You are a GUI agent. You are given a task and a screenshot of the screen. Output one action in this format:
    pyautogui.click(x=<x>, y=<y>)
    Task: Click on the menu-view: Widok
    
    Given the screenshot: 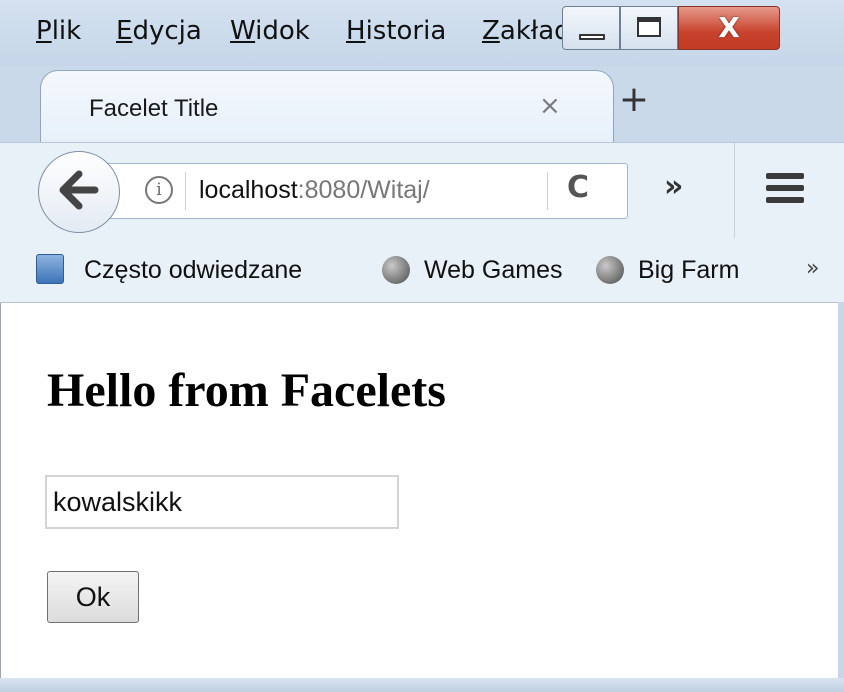 What is the action you would take?
    pyautogui.click(x=270, y=31)
    